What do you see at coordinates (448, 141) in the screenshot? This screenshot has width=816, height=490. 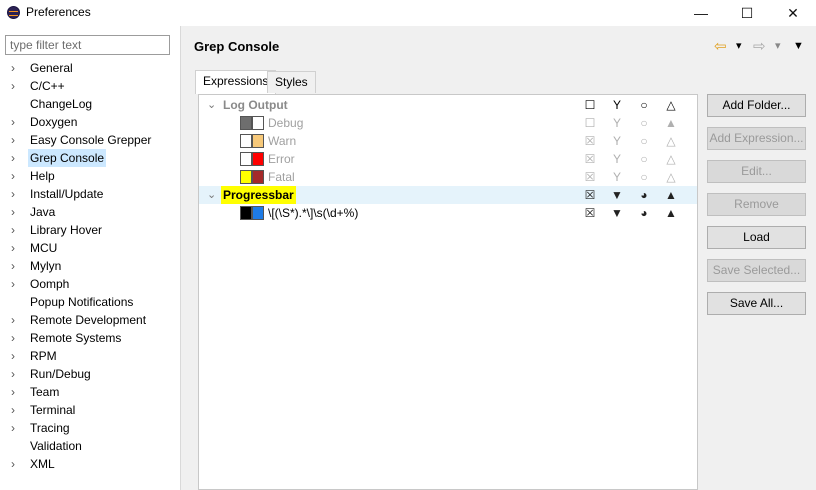 I see `expression-row: Warn ☒ Y ○ △` at bounding box center [448, 141].